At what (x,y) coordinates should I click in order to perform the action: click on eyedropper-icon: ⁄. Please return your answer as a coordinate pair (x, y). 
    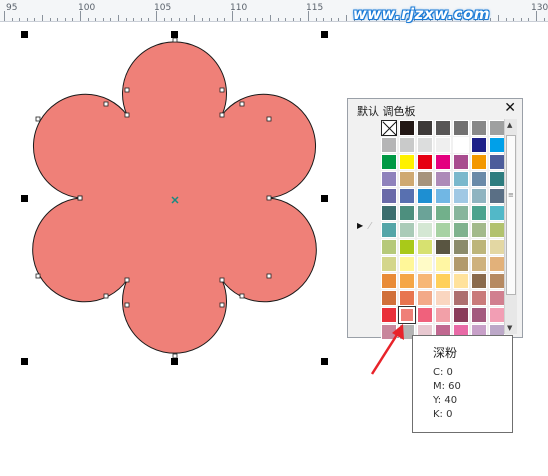
    Looking at the image, I should click on (370, 226).